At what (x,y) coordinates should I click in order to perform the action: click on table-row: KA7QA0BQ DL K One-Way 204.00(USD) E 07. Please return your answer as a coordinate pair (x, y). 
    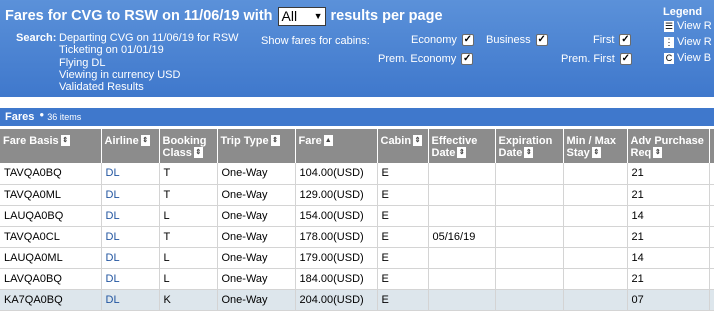
    Looking at the image, I should click on (357, 300).